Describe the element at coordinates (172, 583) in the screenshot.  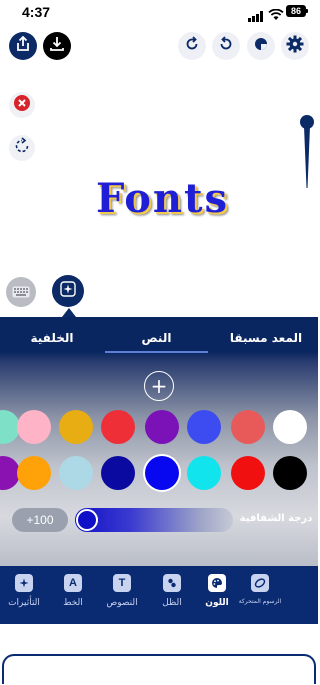
I see `shadow-icon` at that location.